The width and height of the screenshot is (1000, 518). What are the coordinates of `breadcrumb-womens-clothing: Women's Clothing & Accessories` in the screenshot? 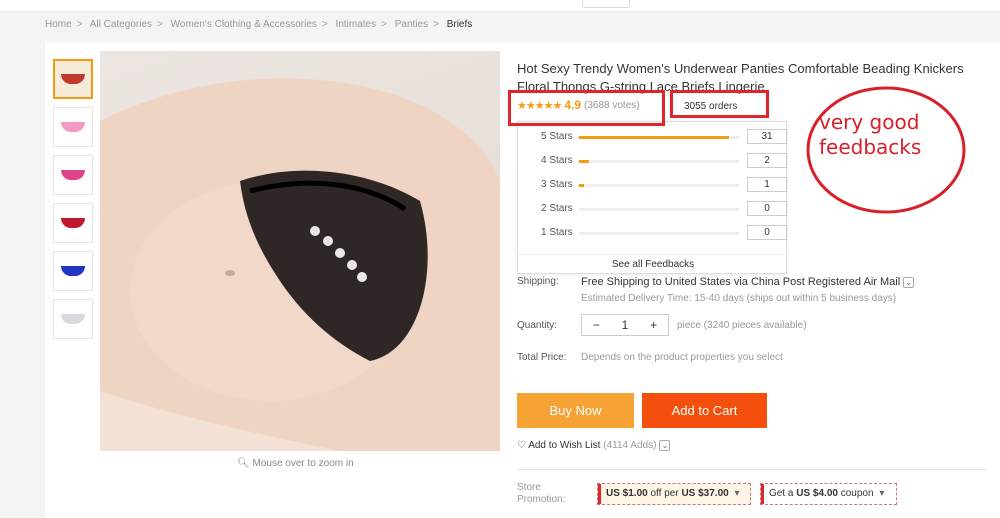 It's located at (244, 24).